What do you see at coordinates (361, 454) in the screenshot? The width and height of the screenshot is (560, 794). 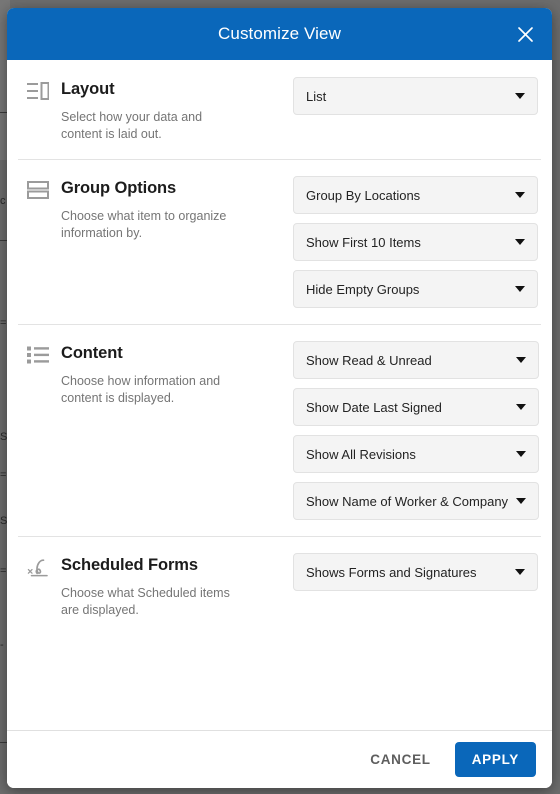 I see `dropdown-value: Show All Revisions` at bounding box center [361, 454].